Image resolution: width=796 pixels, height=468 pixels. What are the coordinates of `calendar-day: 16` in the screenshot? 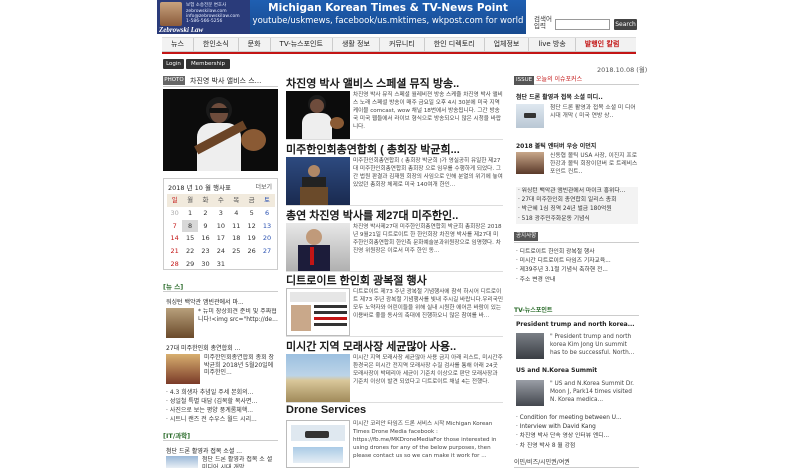 It's located at (205, 238).